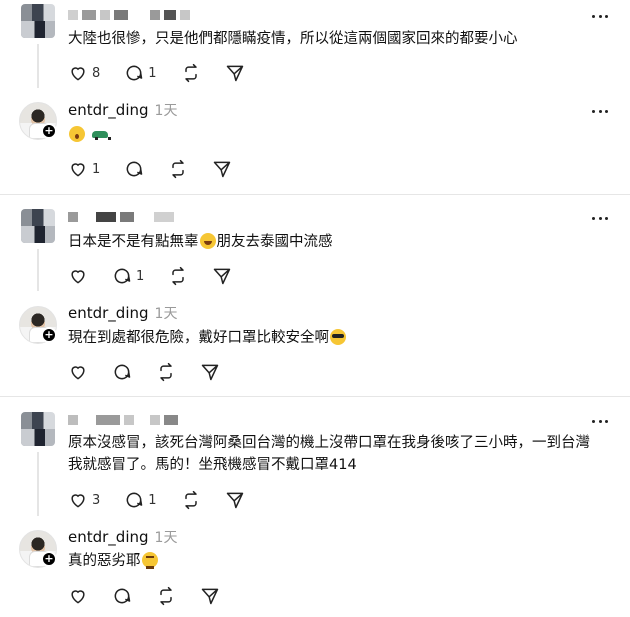  What do you see at coordinates (149, 560) in the screenshot?
I see `angry-emoji` at bounding box center [149, 560].